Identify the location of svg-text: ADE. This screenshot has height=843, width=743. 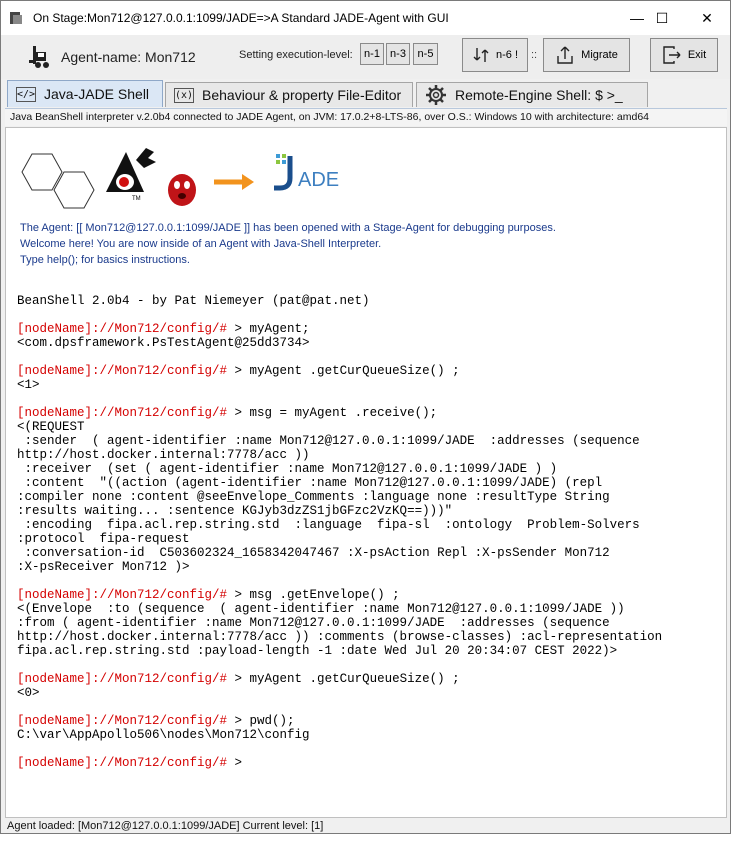
(318, 180).